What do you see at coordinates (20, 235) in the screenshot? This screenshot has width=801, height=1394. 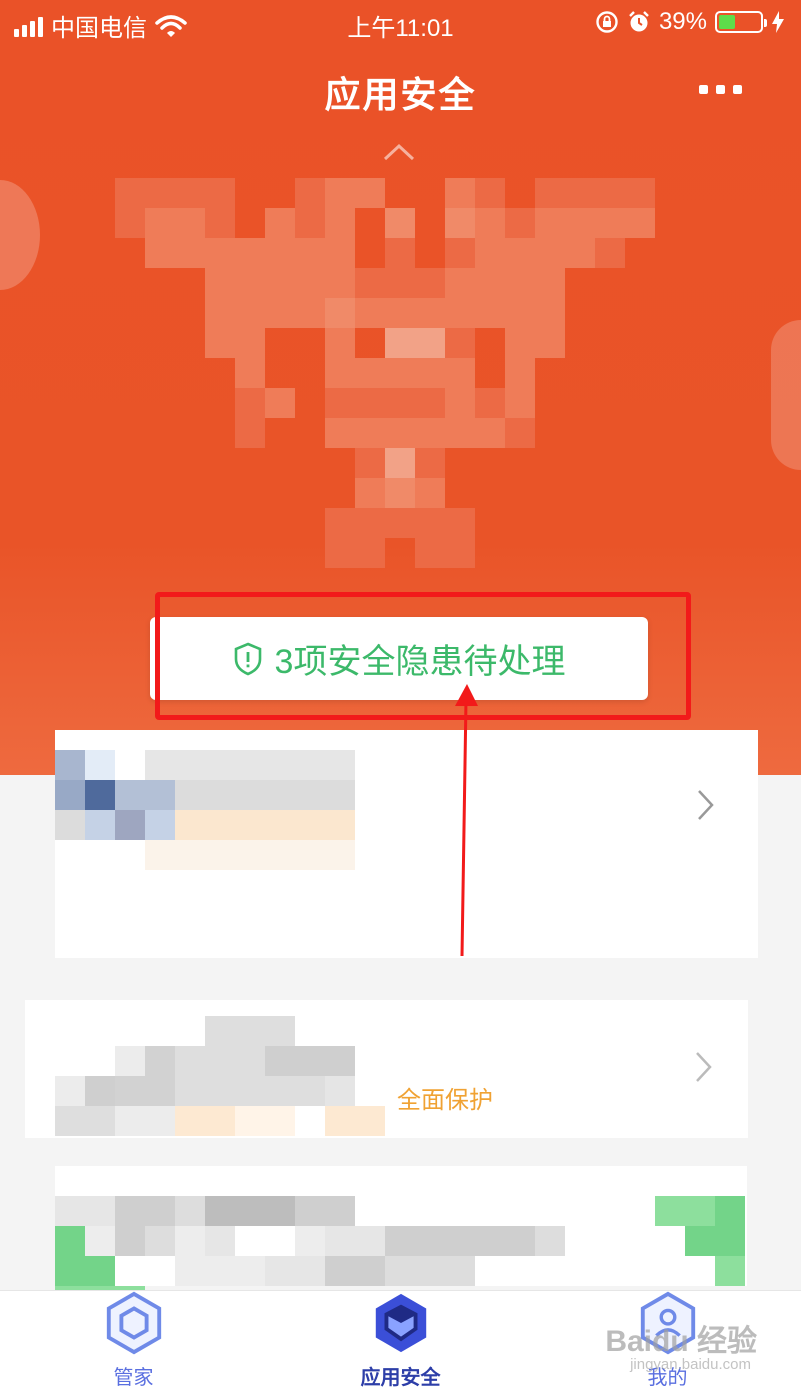 I see `hero-glow-left` at bounding box center [20, 235].